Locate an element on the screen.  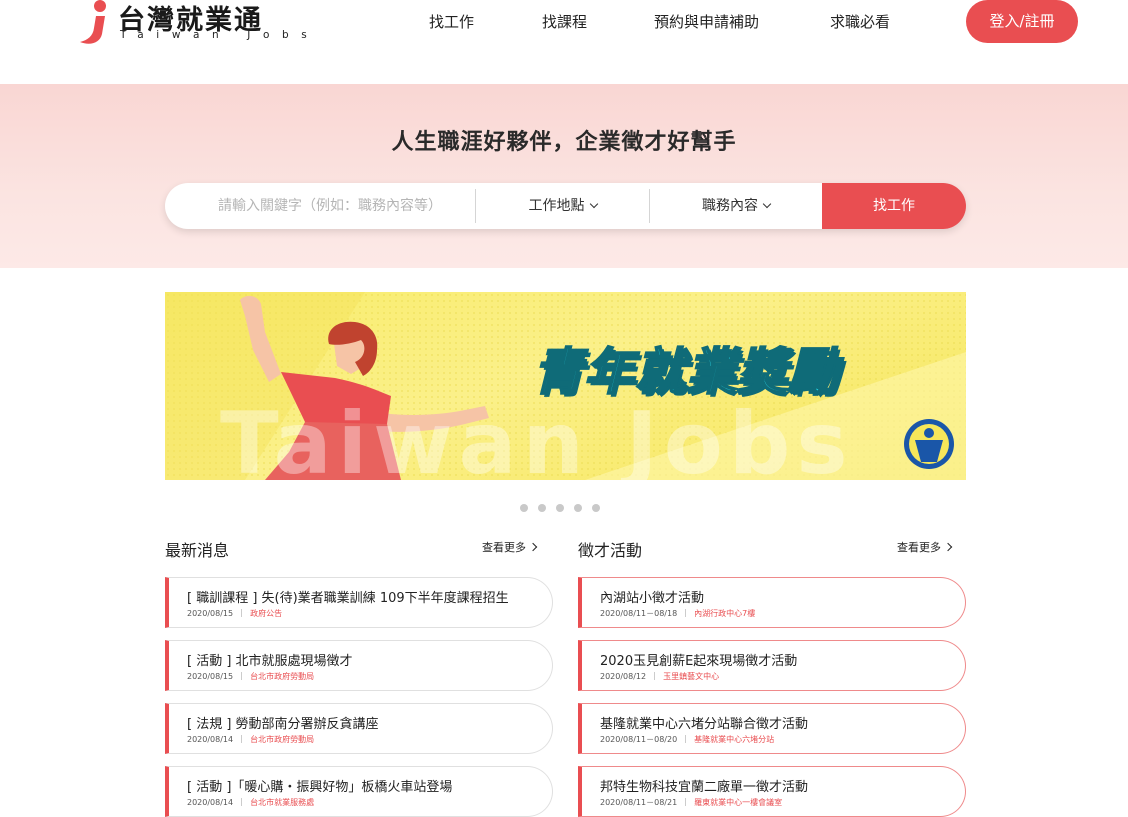
news-item: [ 法規 ] 勞動部南分署辦反貪講座 2020/08/14 台北市政府勞動局 is located at coordinates (359, 728).